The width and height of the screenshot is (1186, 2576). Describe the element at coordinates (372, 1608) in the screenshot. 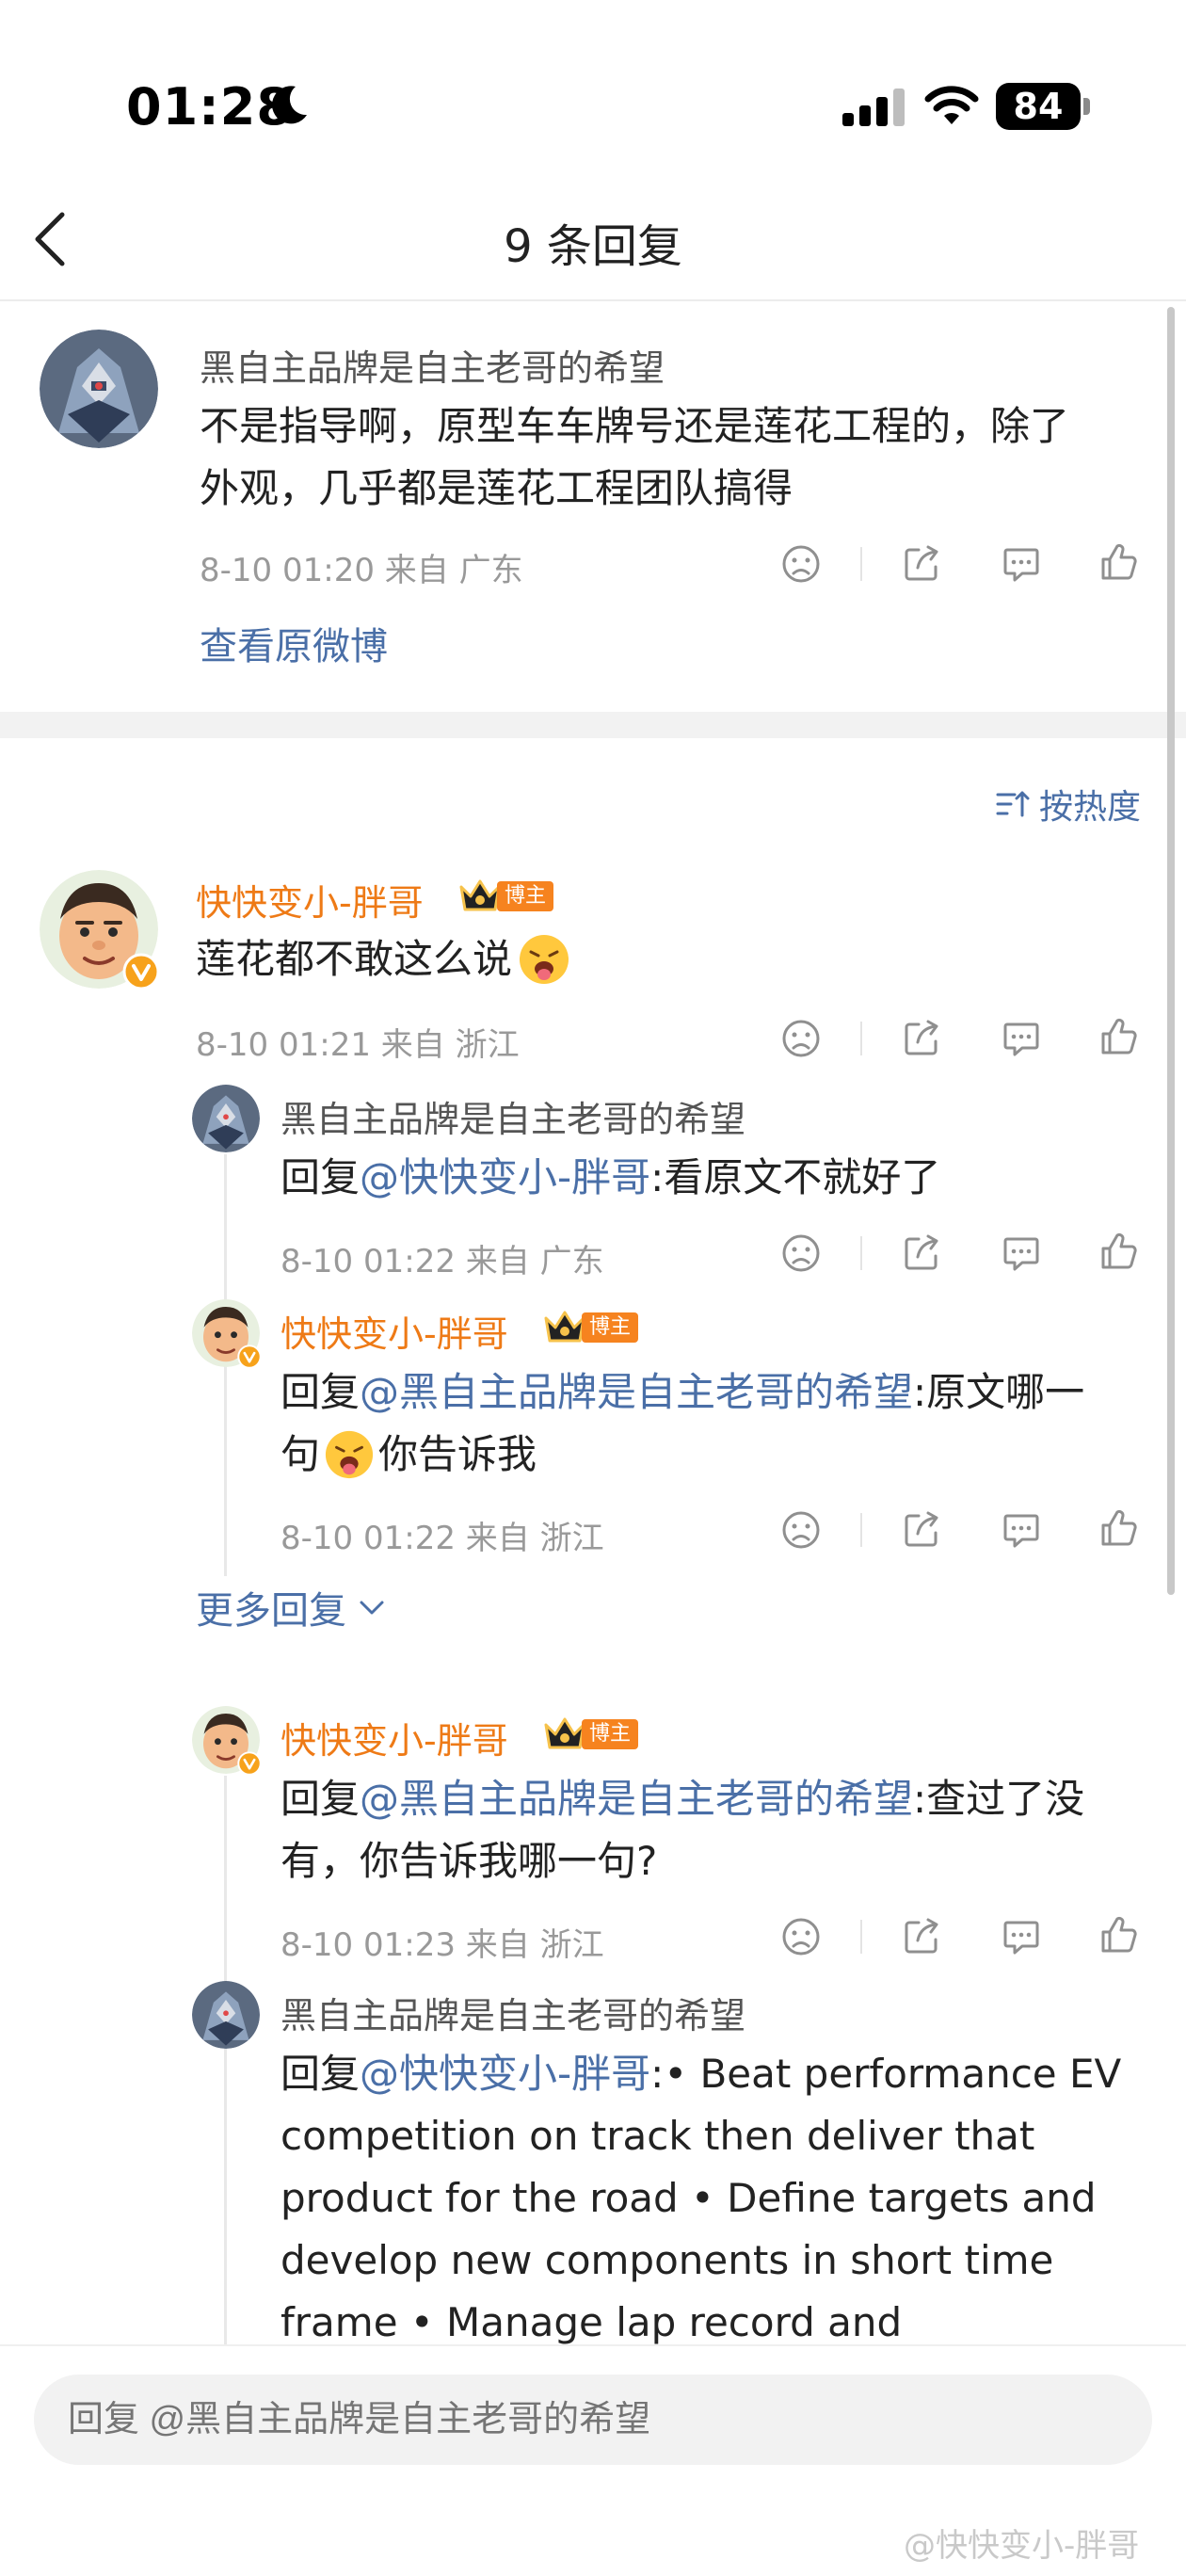

I see `chevron-down-icon` at that location.